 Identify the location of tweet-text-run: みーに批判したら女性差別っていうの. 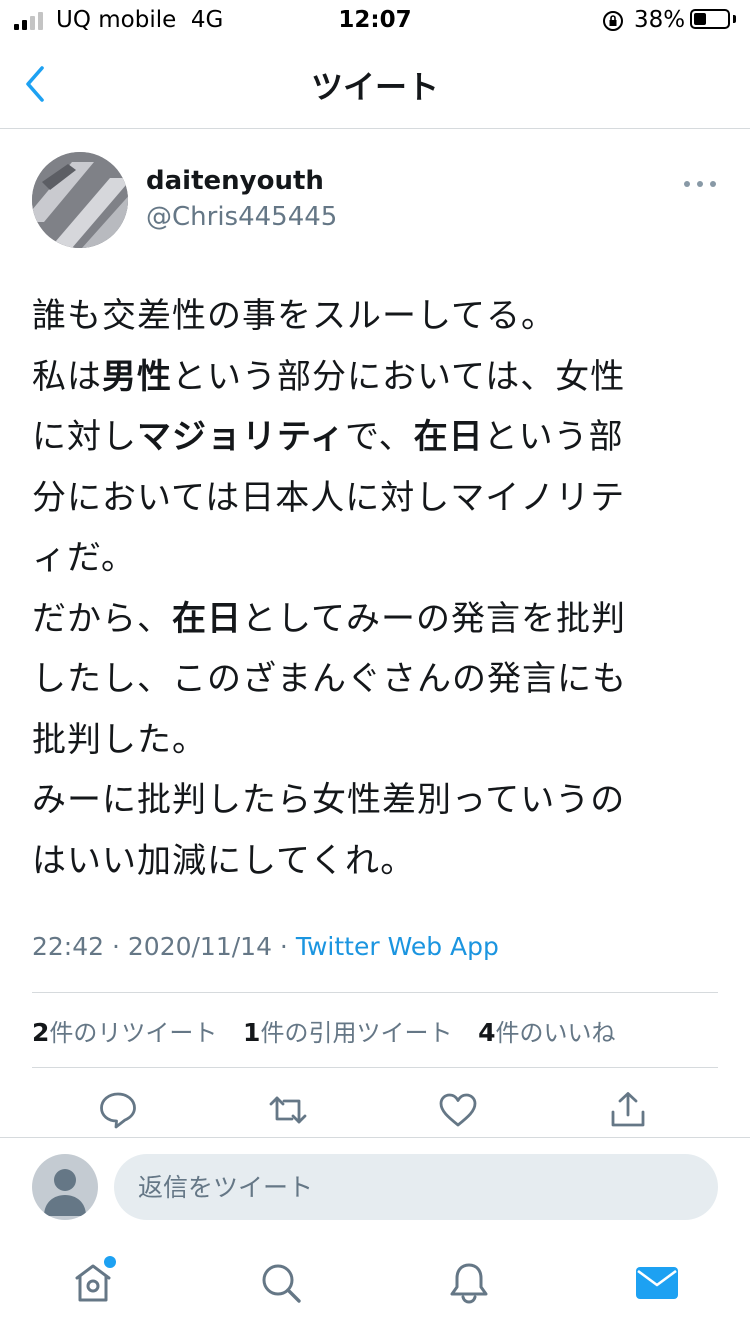
(329, 800).